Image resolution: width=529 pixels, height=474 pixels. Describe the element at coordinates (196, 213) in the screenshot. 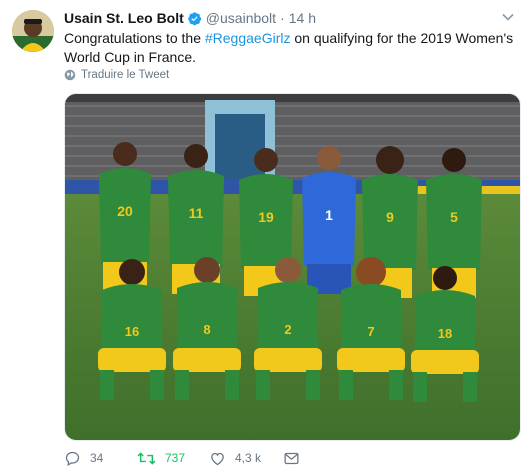

I see `svg-text: 11` at that location.